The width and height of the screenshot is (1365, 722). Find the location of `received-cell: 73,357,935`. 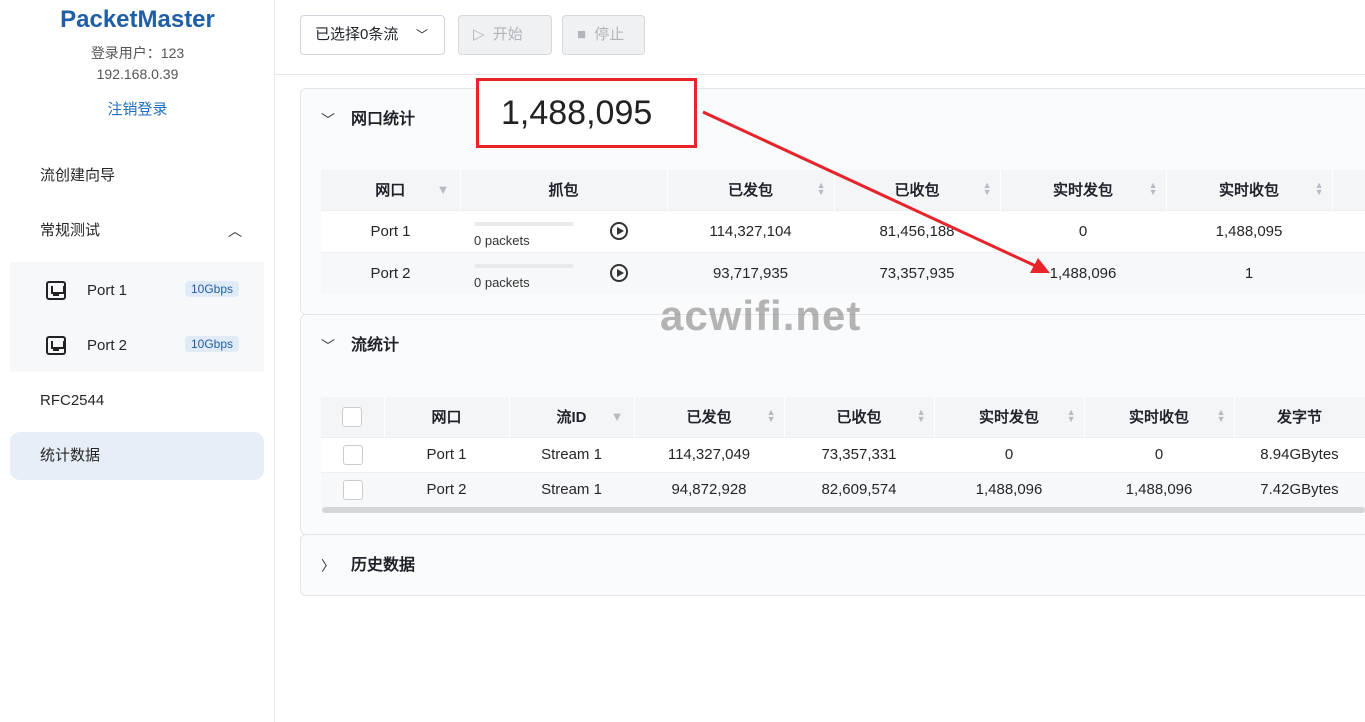

received-cell: 73,357,935 is located at coordinates (917, 272).